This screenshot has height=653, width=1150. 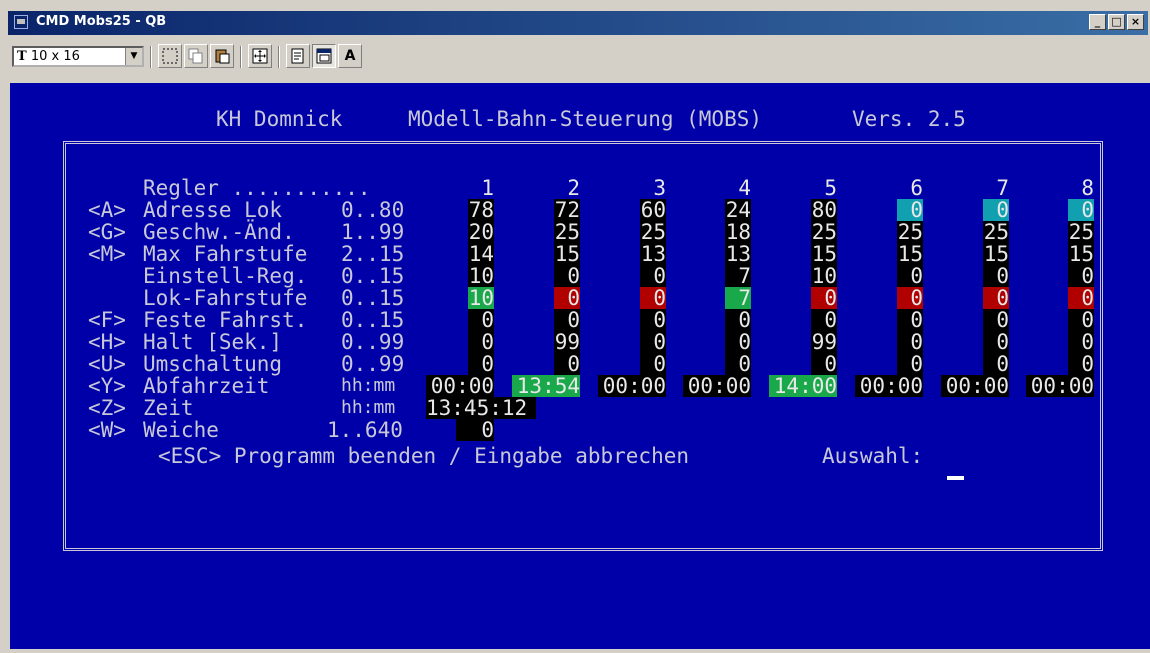 What do you see at coordinates (481, 298) in the screenshot?
I see `cell-lokfahr-1: 10` at bounding box center [481, 298].